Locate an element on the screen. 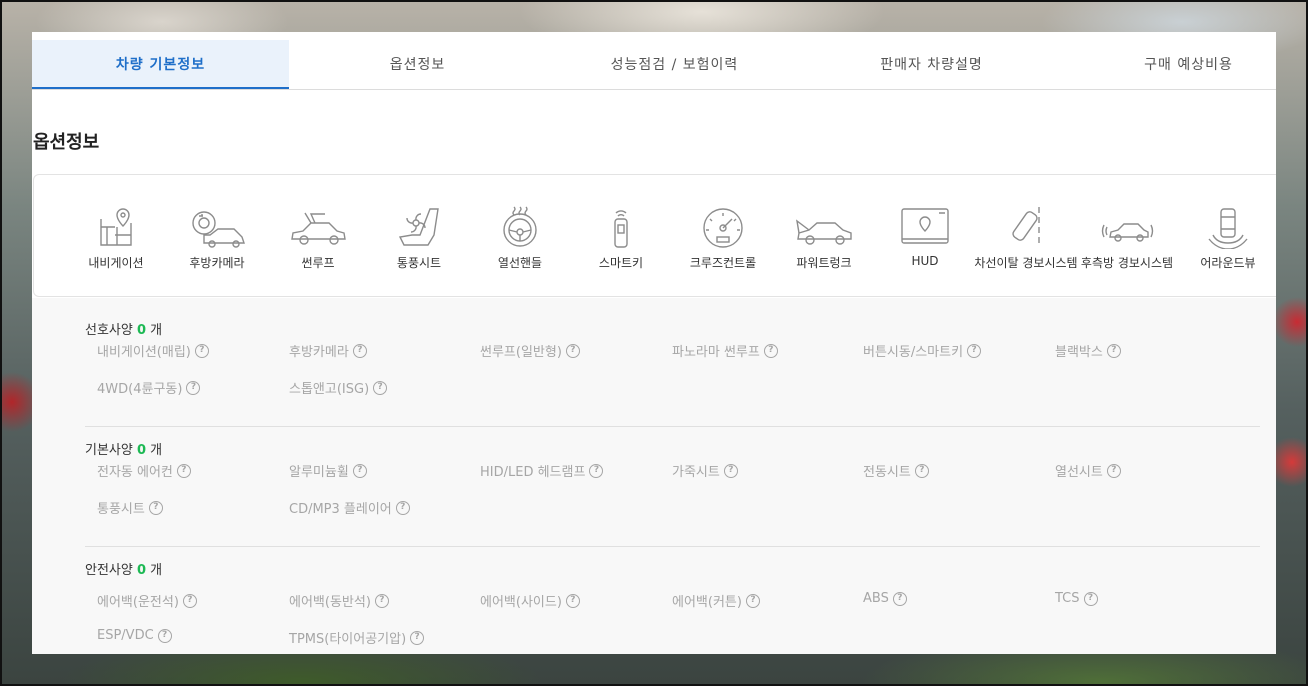 This screenshot has height=686, width=1308. feature-navigation: 내비게이션 is located at coordinates (116, 238).